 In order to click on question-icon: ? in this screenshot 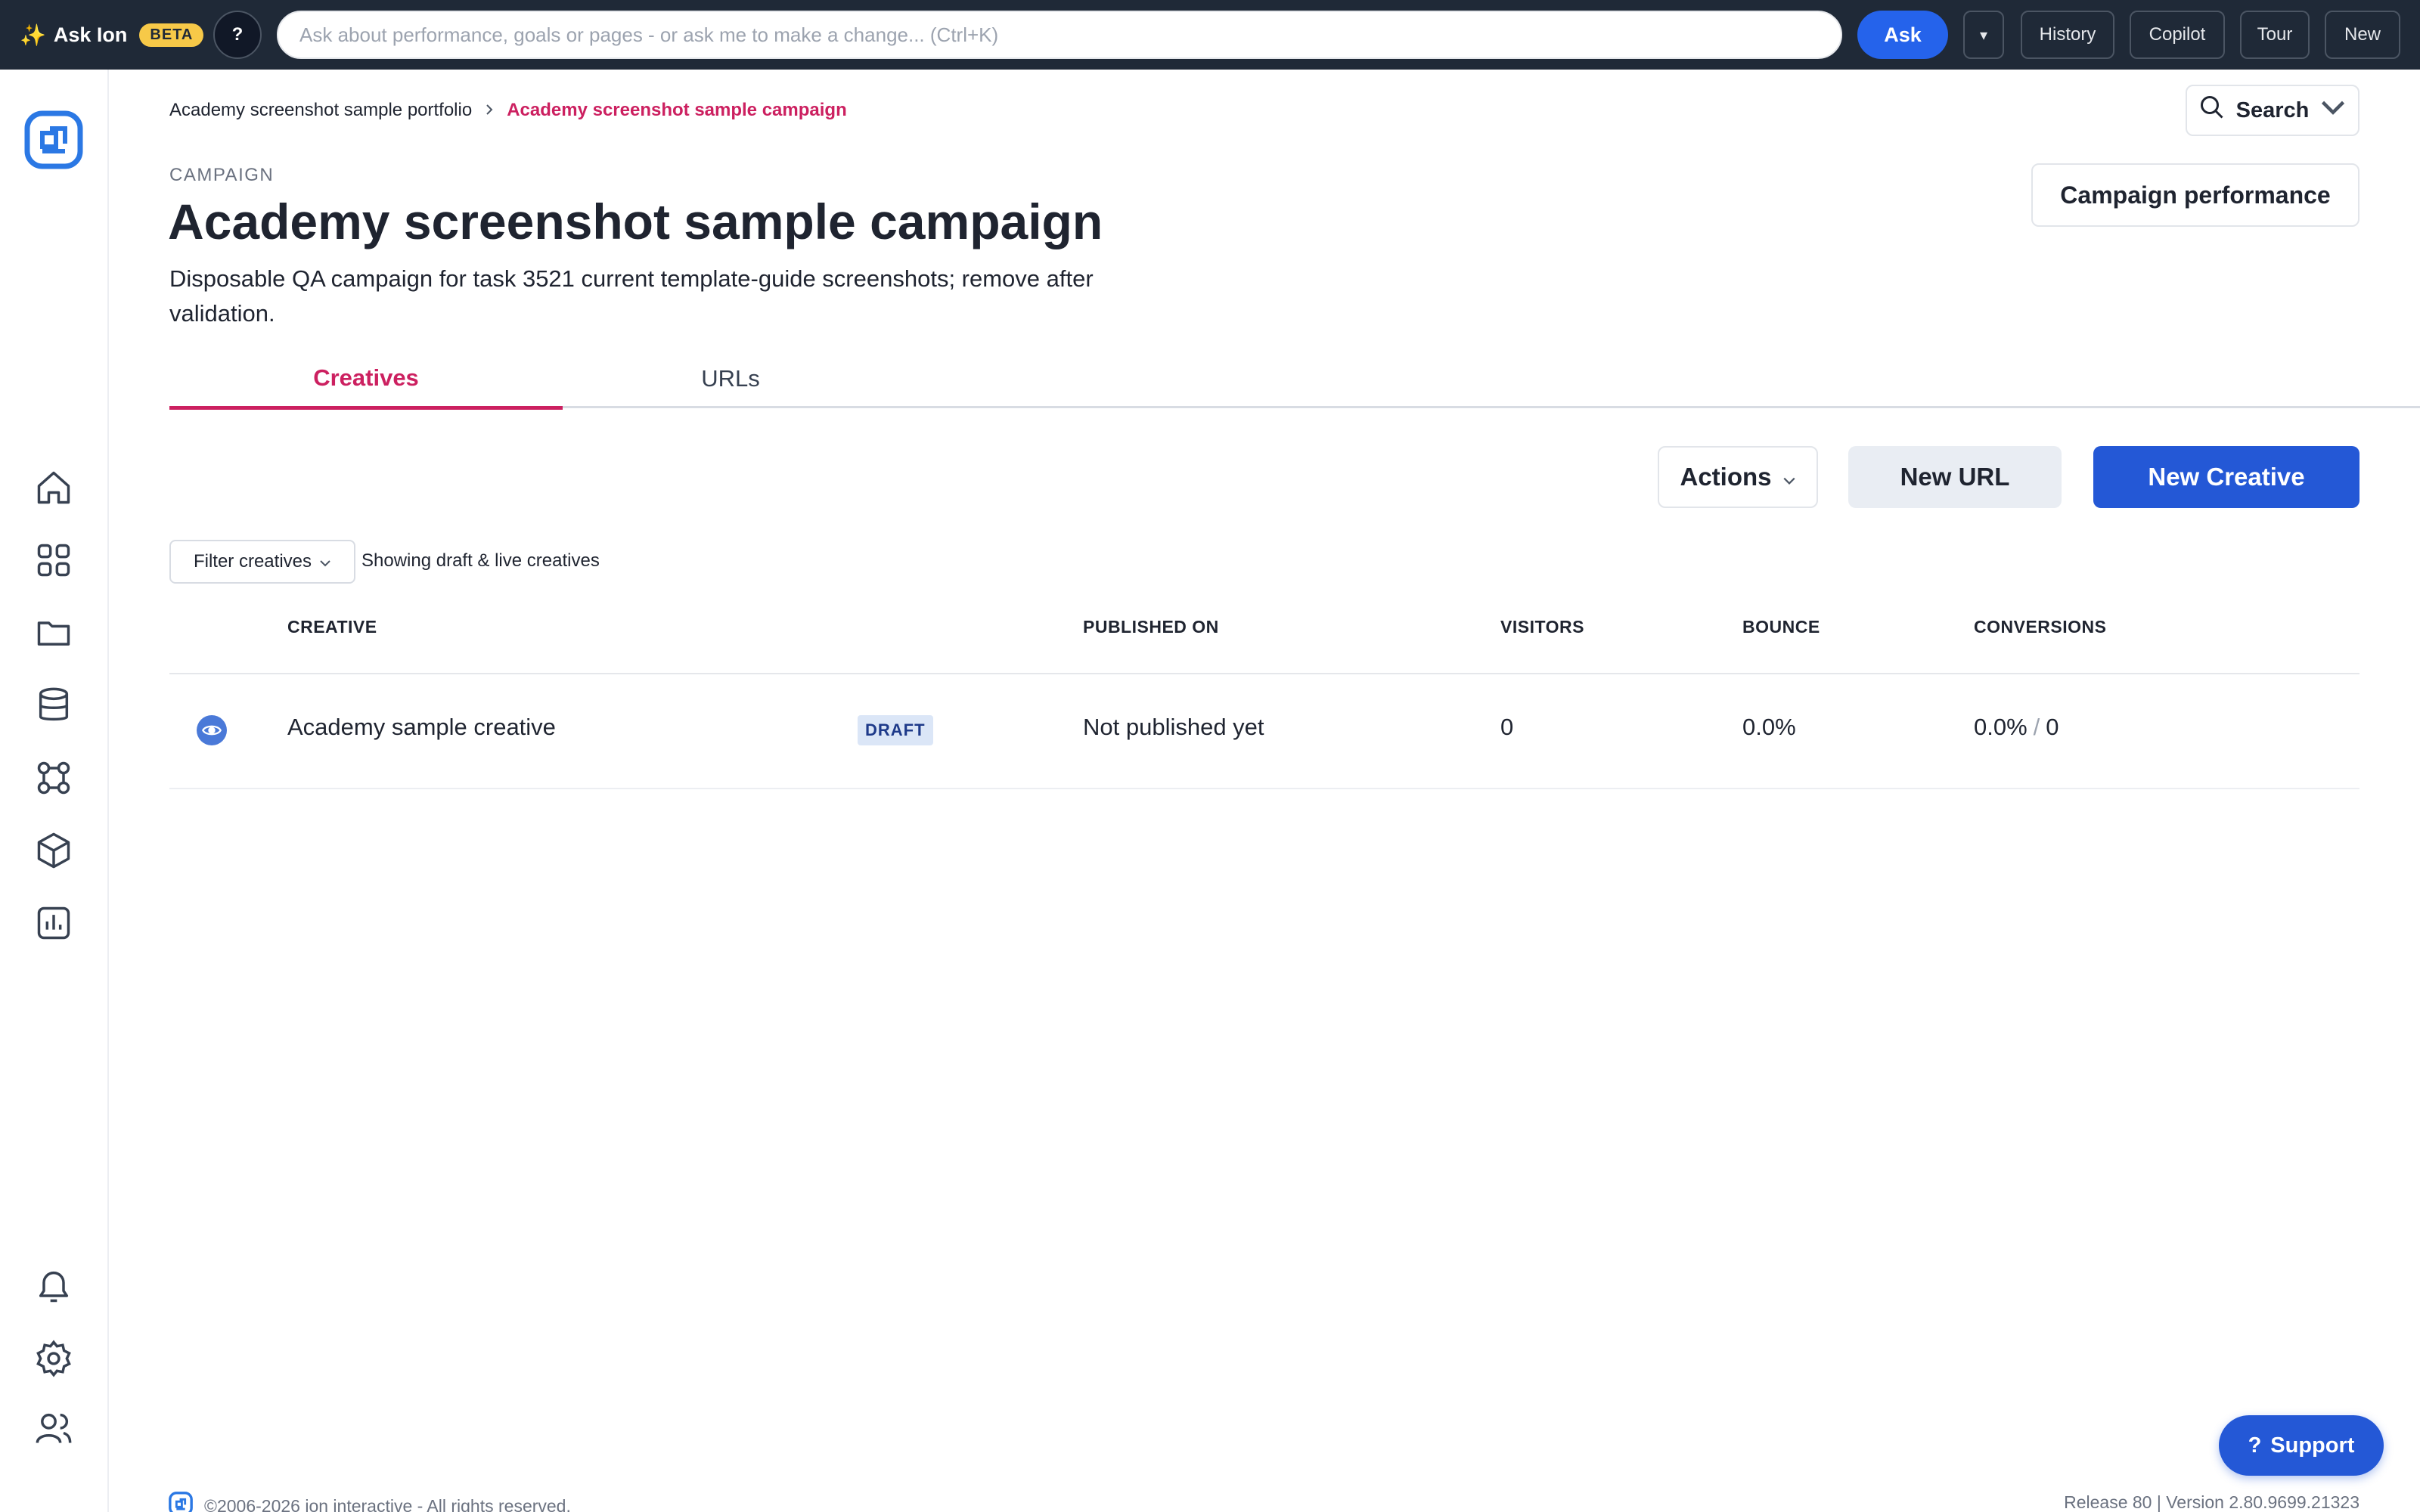, I will do `click(2255, 1446)`.